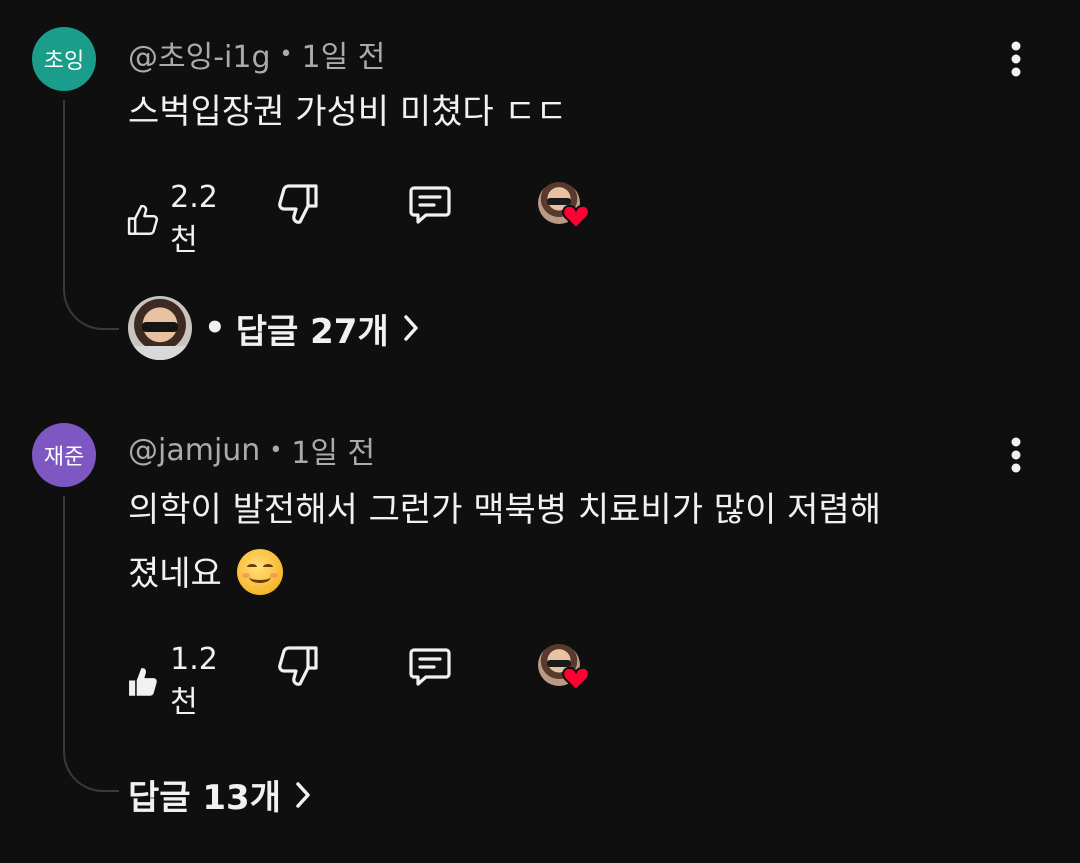  I want to click on view-replies-button: • 답글 27개, so click(273, 328).